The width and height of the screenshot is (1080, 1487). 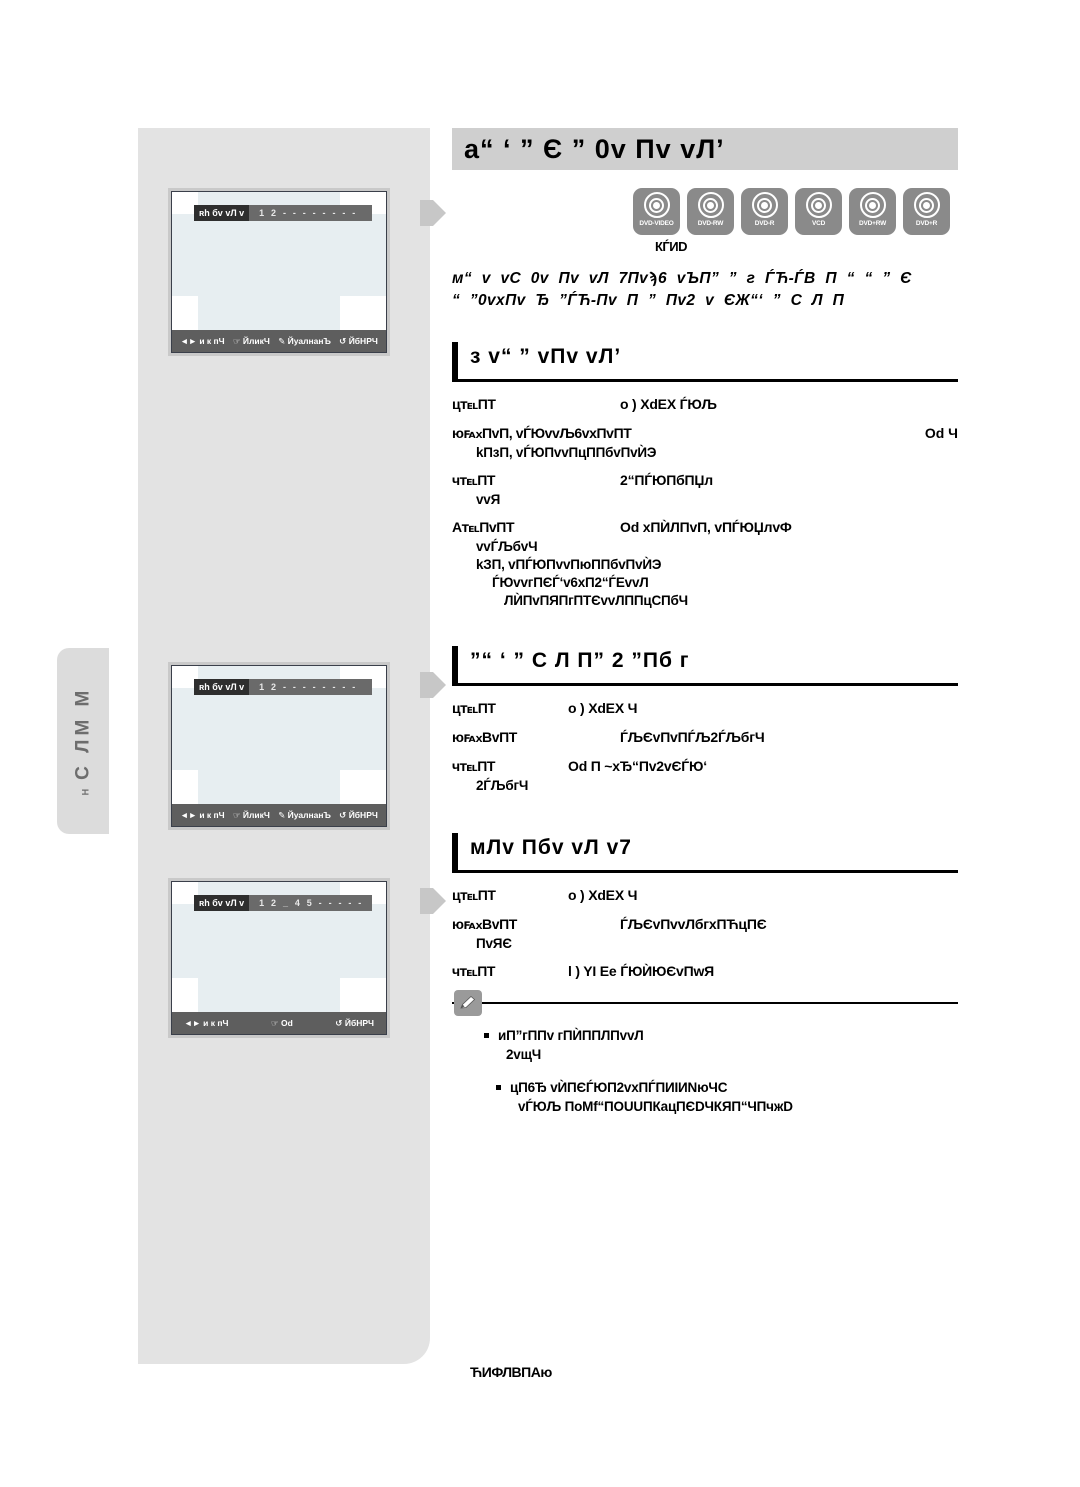 I want to click on screen-1-chapter-numbers: 1 2 - - - - - - - -, so click(x=308, y=213).